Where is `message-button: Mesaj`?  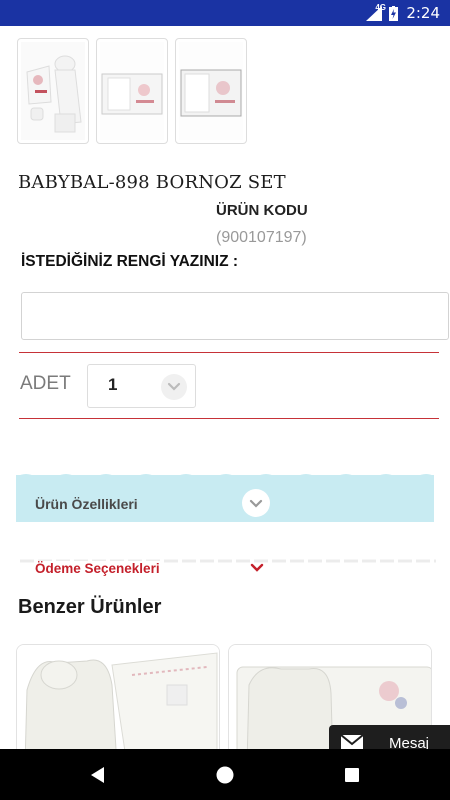
message-button: Mesaj is located at coordinates (389, 738).